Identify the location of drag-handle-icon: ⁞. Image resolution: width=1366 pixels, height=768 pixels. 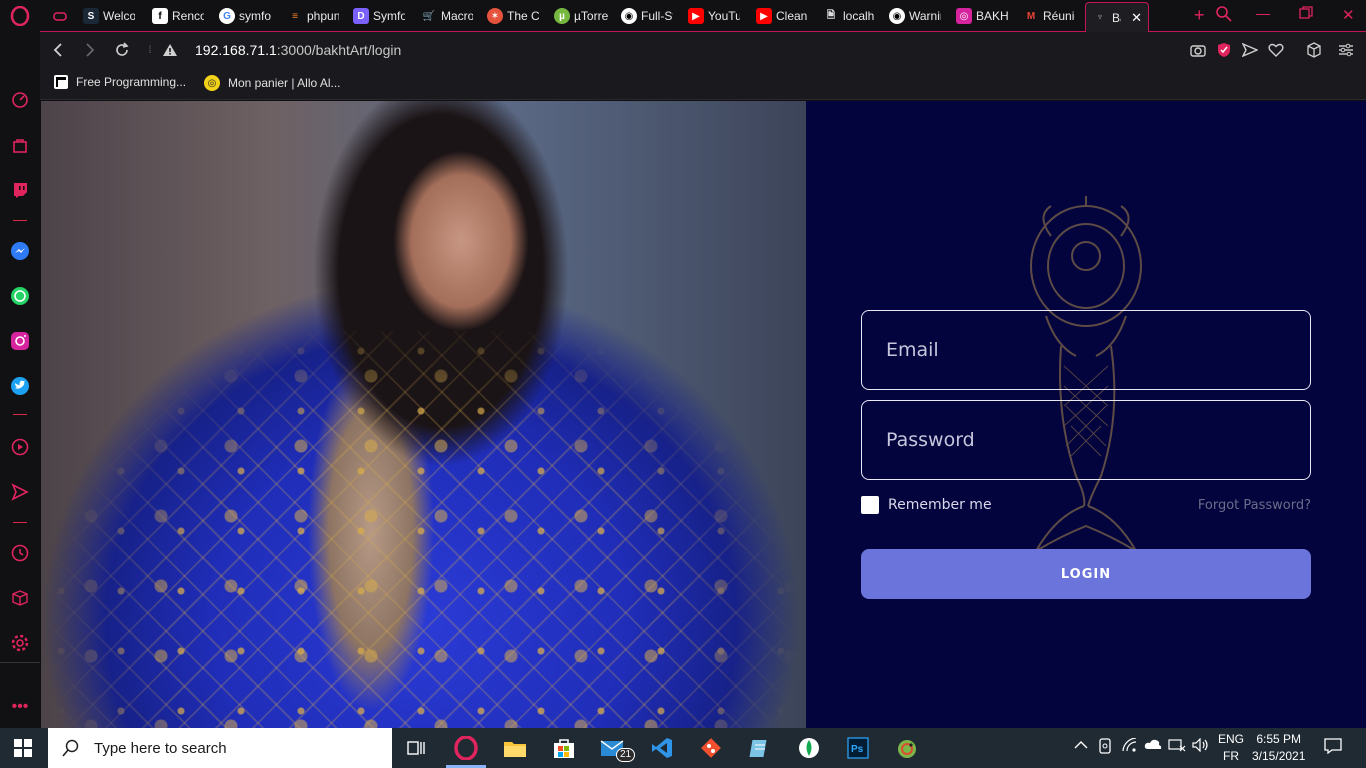
(150, 50).